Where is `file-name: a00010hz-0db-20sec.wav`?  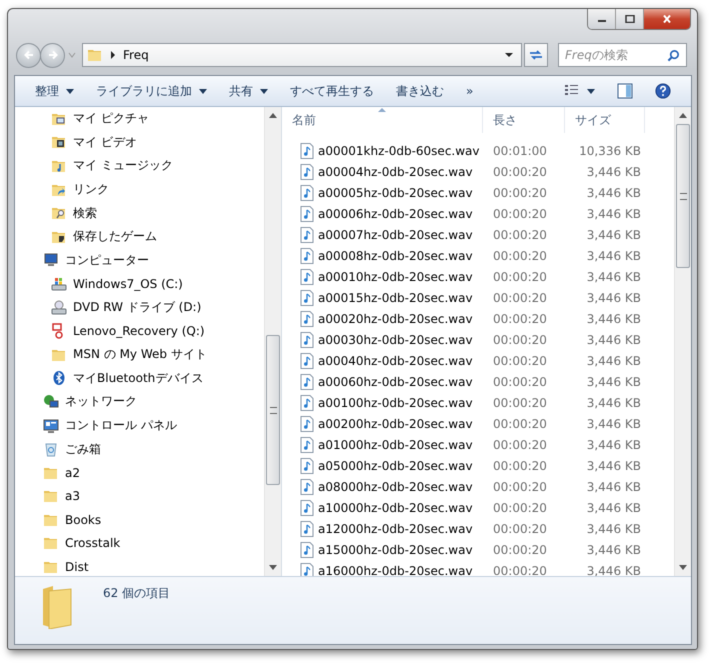 file-name: a00010hz-0db-20sec.wav is located at coordinates (395, 277).